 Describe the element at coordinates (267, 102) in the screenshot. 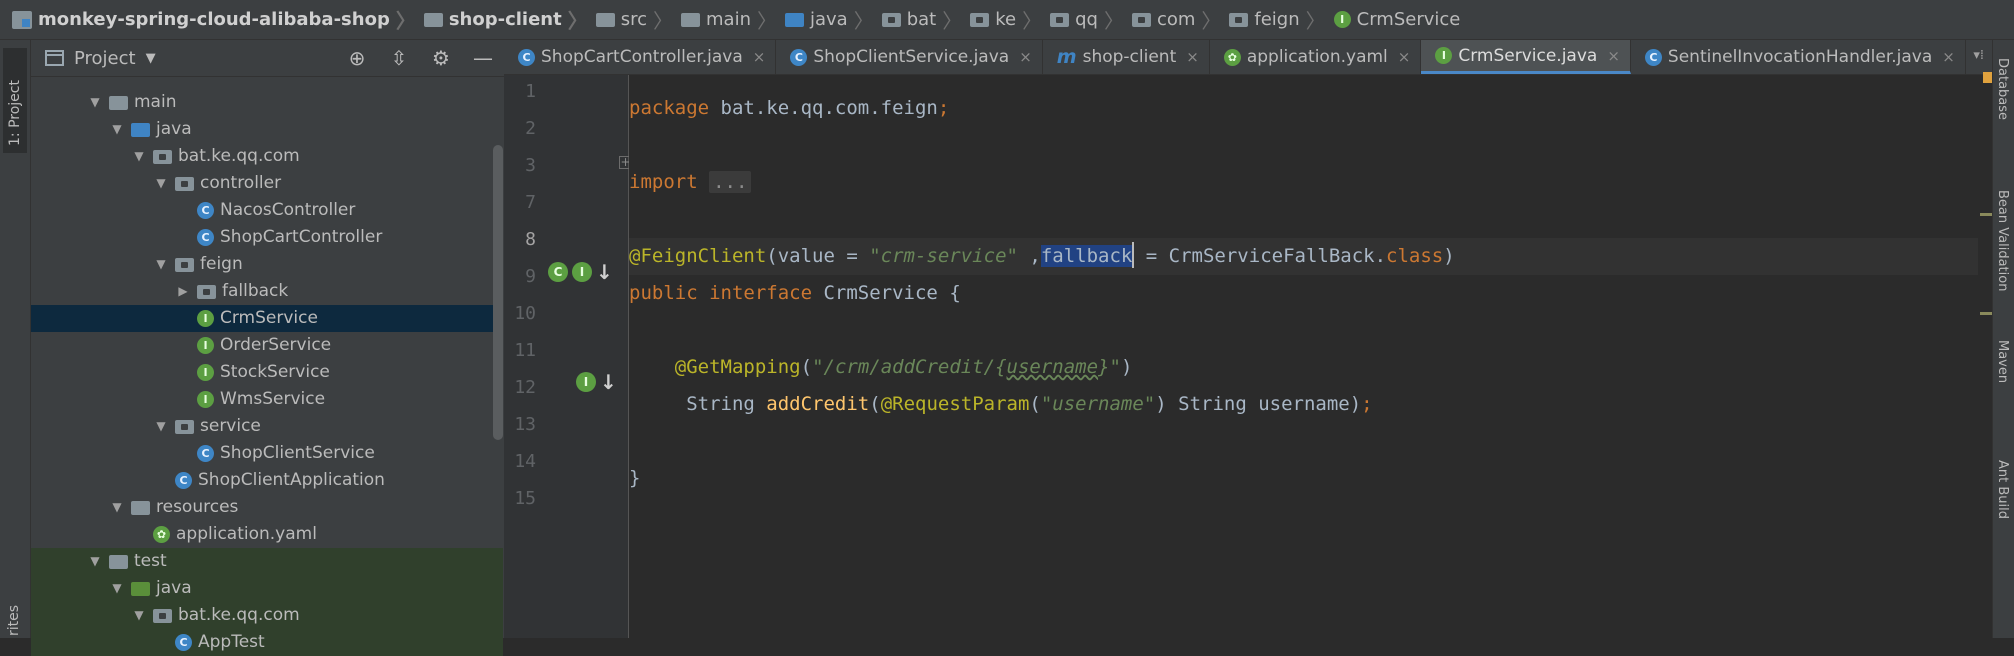

I see `tree-item: ▼ main` at that location.